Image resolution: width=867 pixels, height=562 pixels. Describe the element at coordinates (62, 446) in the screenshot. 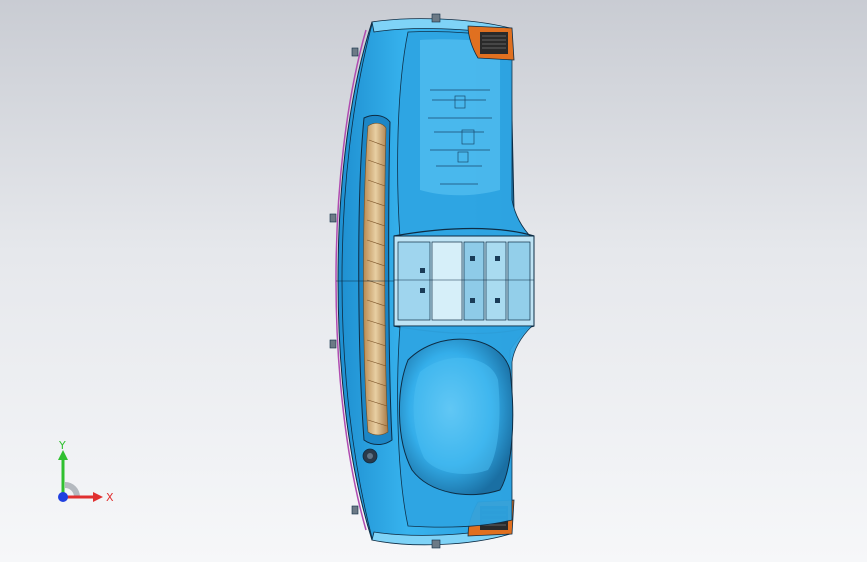

I see `y-axis-label: Y` at that location.